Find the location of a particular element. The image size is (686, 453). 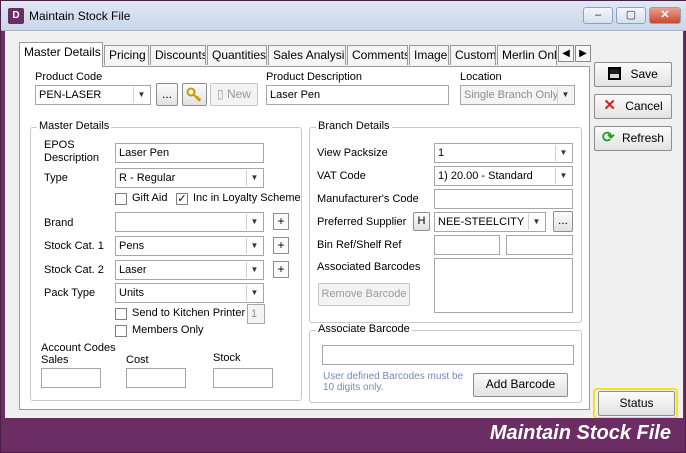

refresh-button: ⟳ Refresh is located at coordinates (633, 138).